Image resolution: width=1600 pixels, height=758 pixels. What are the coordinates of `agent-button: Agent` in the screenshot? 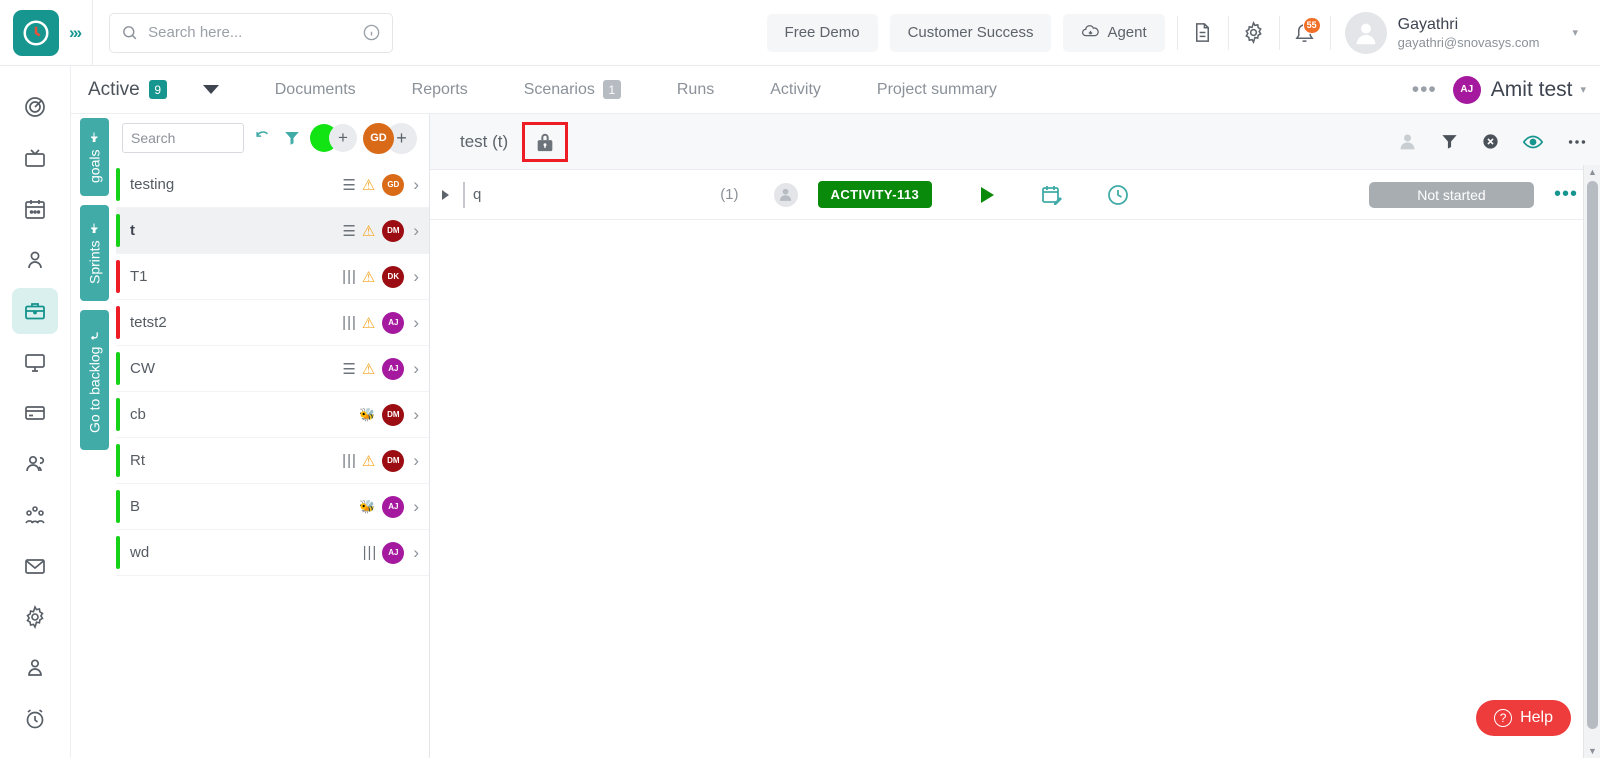 It's located at (1114, 32).